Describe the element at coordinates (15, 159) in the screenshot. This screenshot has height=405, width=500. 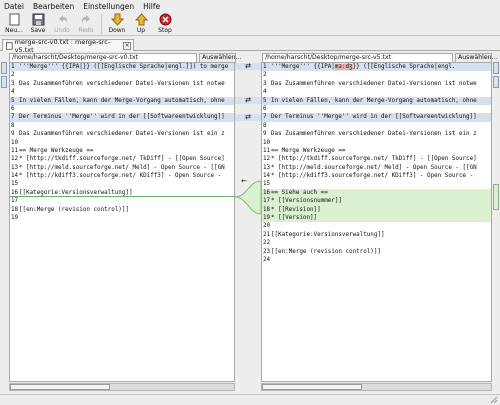
I see `line-number: 12` at that location.